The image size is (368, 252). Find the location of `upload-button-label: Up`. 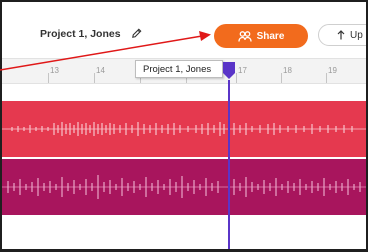

upload-button-label: Up is located at coordinates (356, 35).